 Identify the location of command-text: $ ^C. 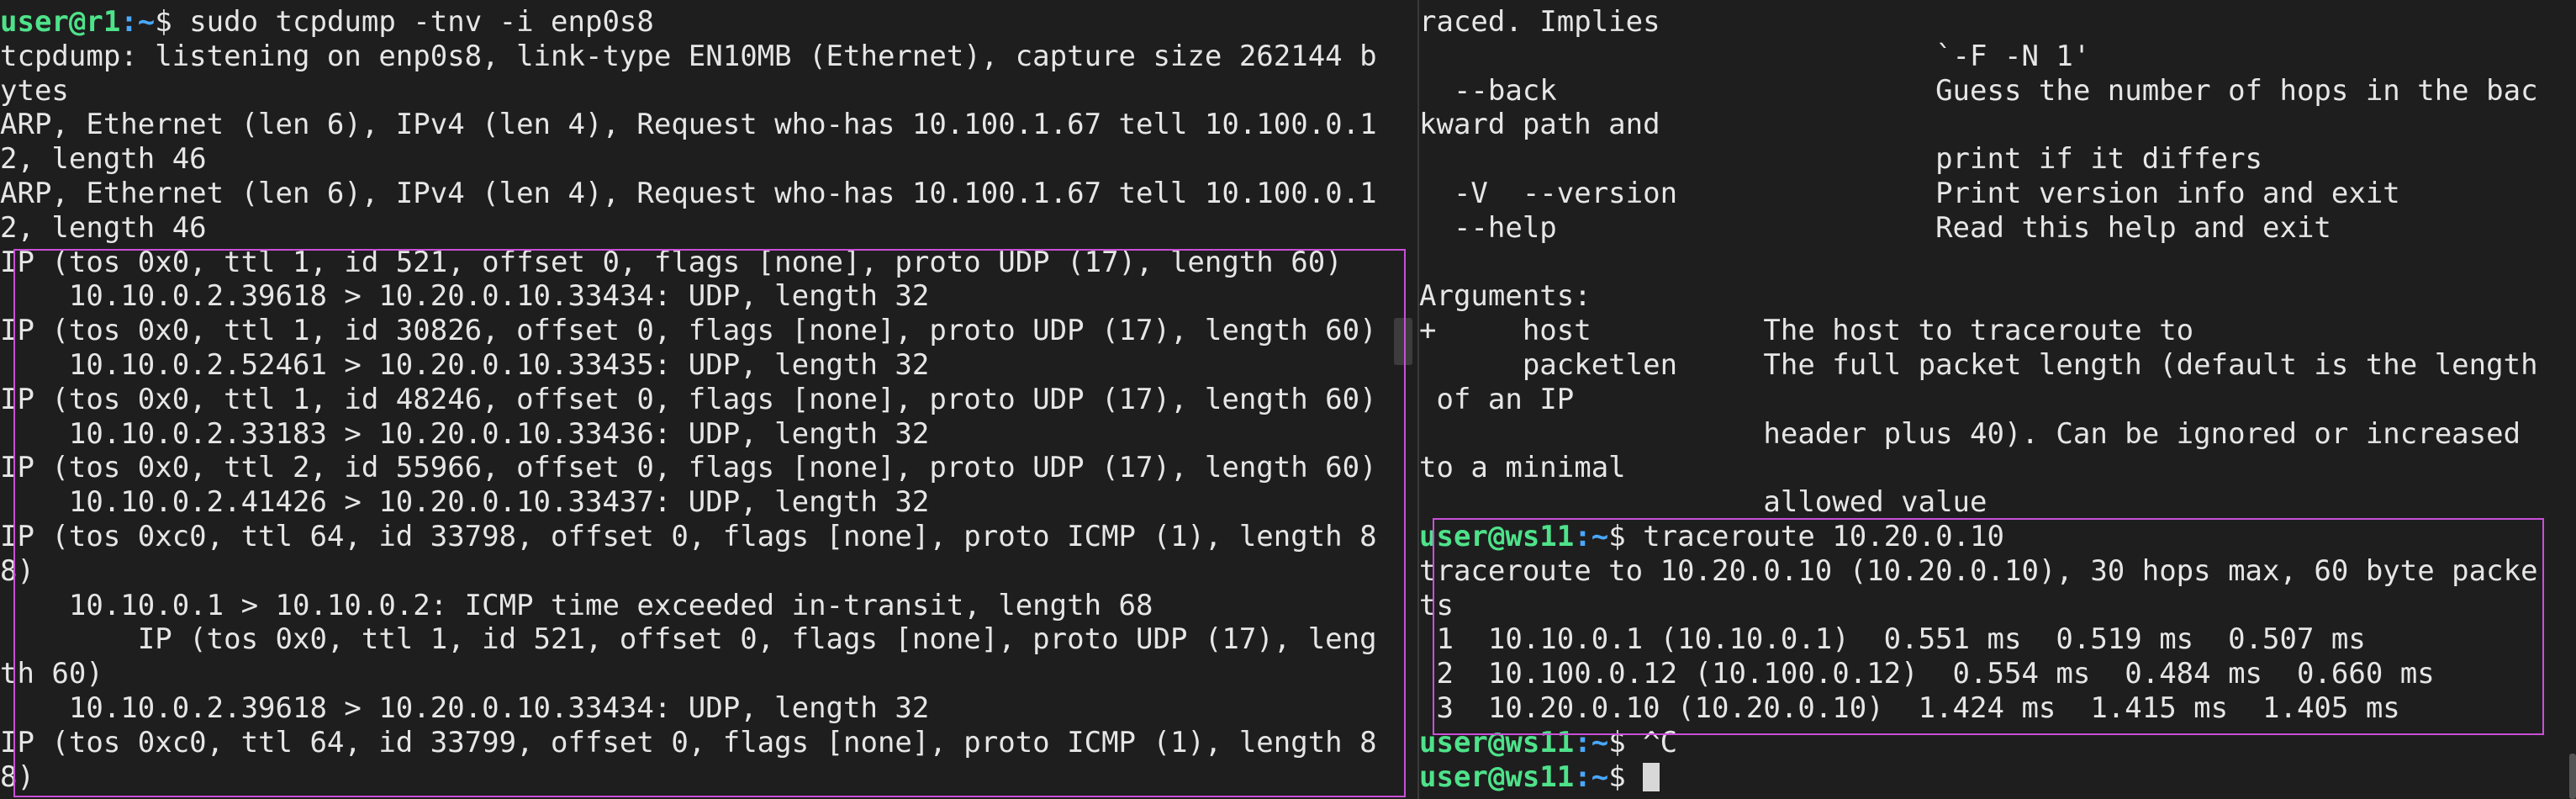
(1643, 742).